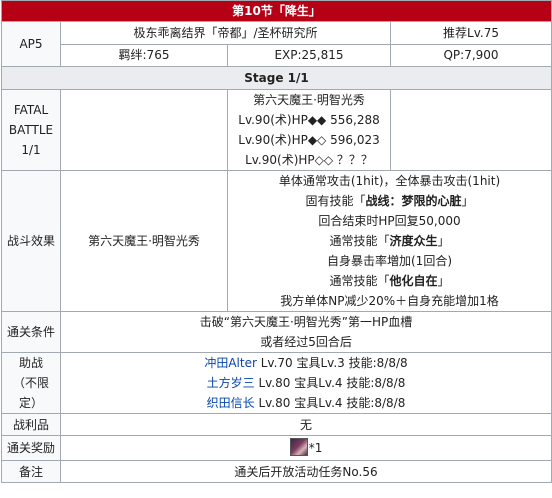 Image resolution: width=552 pixels, height=498 pixels. What do you see at coordinates (413, 281) in the screenshot?
I see `skill-name: 他化自在` at bounding box center [413, 281].